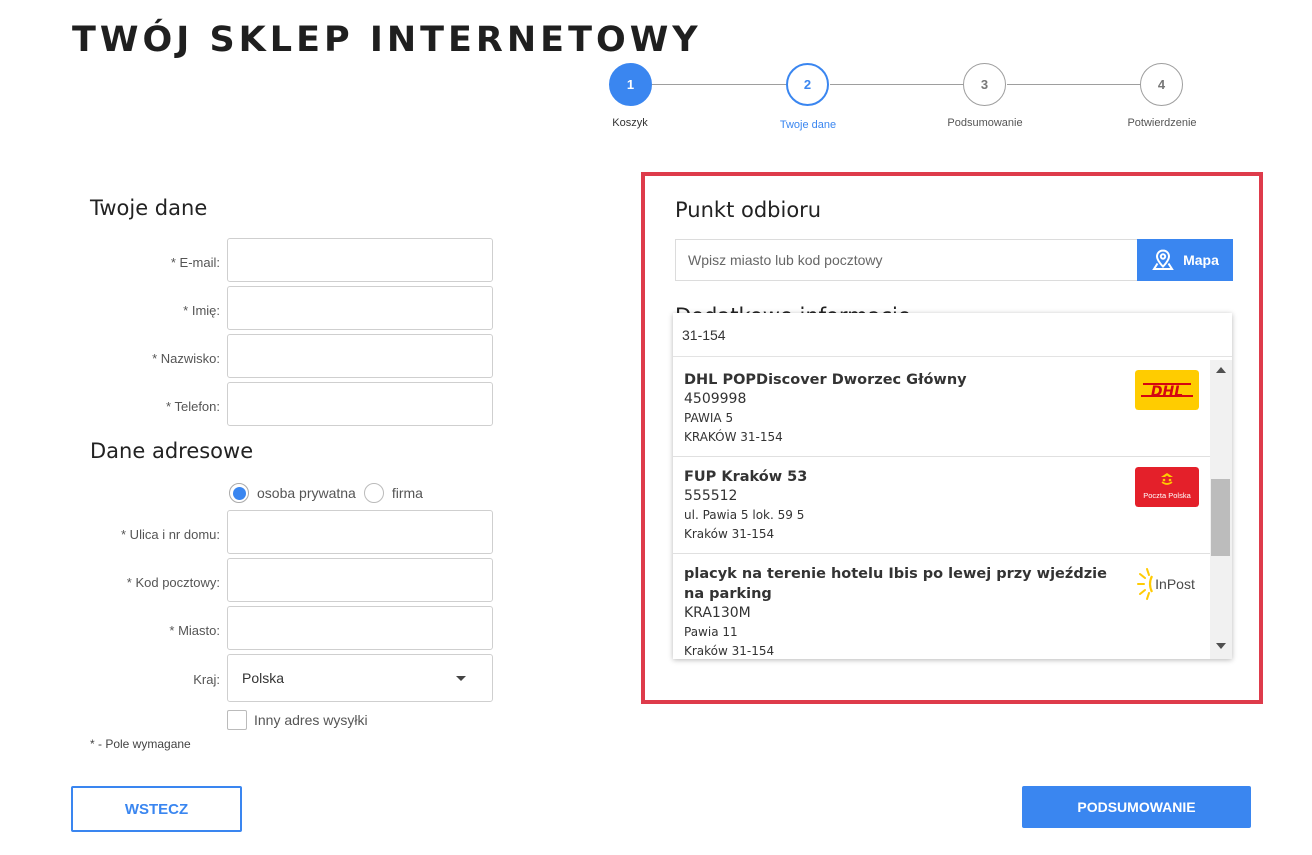 The image size is (1312, 855). I want to click on other-address-row: Inny adres wysyłki, so click(297, 720).